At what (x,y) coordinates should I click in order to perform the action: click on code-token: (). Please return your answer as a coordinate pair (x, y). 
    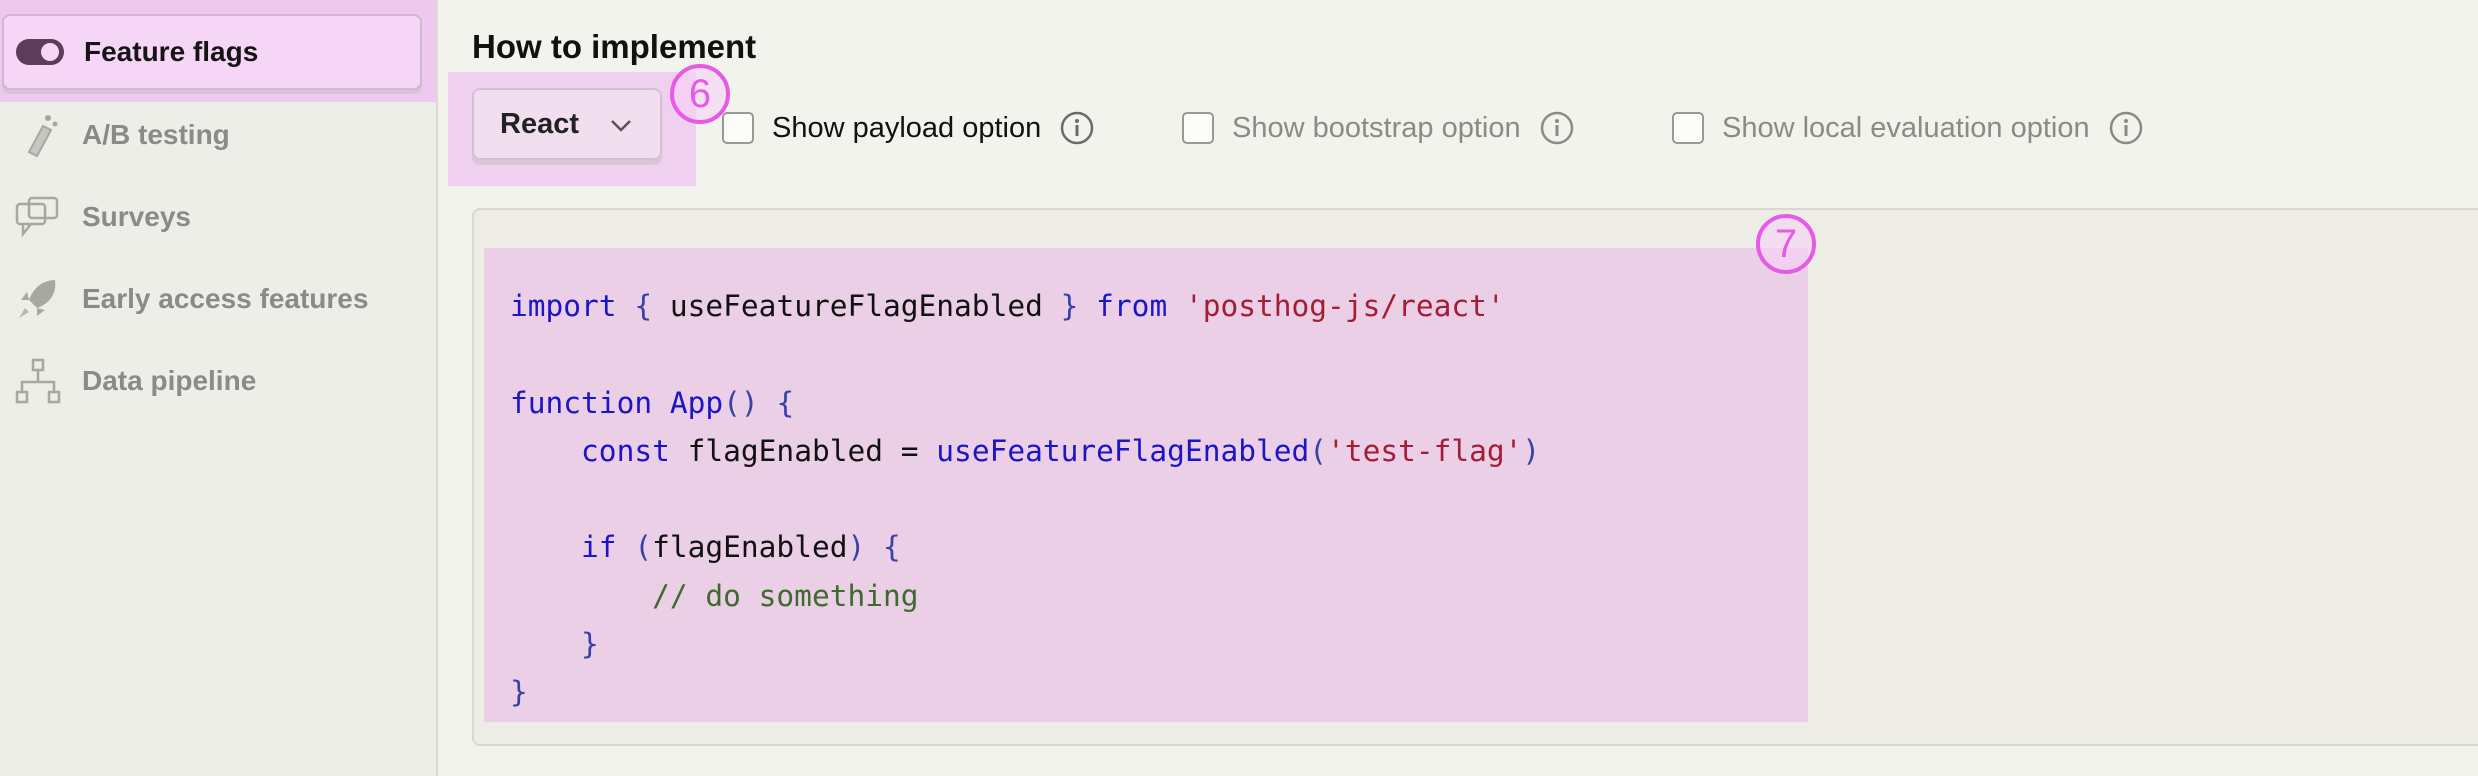
    Looking at the image, I should click on (741, 402).